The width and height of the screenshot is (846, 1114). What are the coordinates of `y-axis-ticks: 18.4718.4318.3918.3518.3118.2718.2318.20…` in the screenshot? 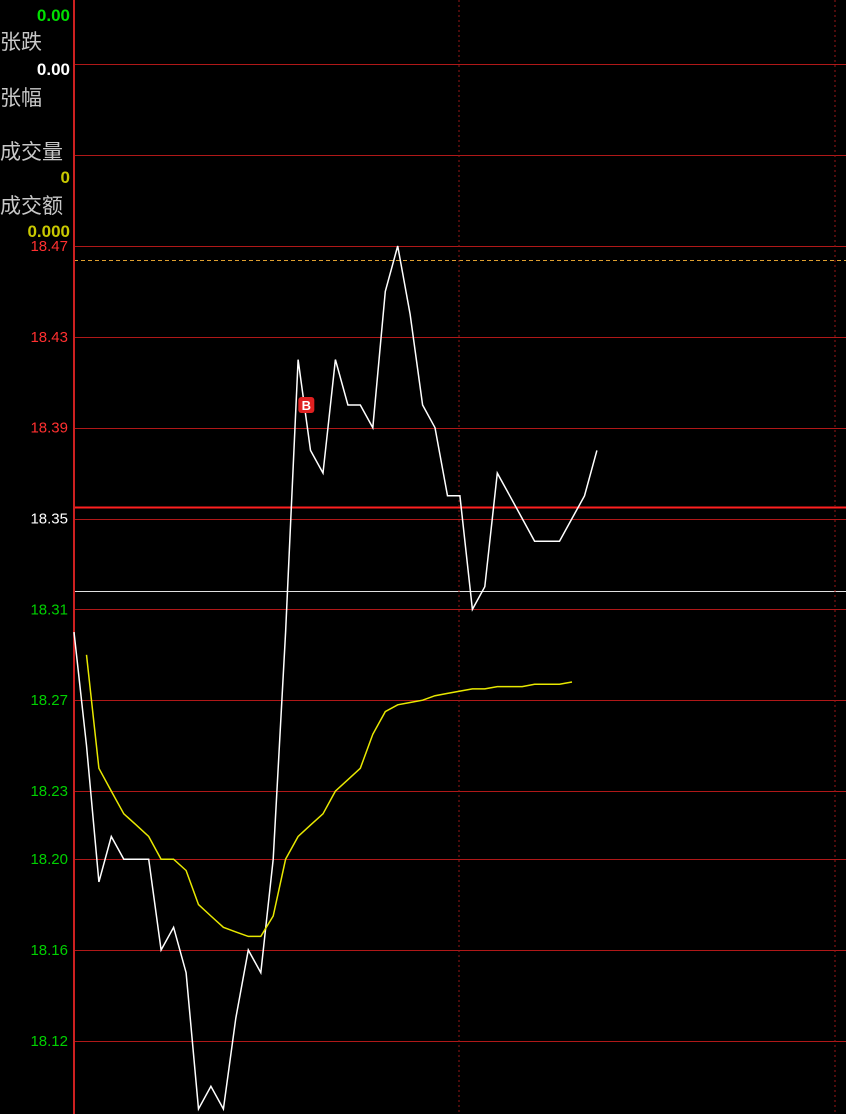 It's located at (49, 644).